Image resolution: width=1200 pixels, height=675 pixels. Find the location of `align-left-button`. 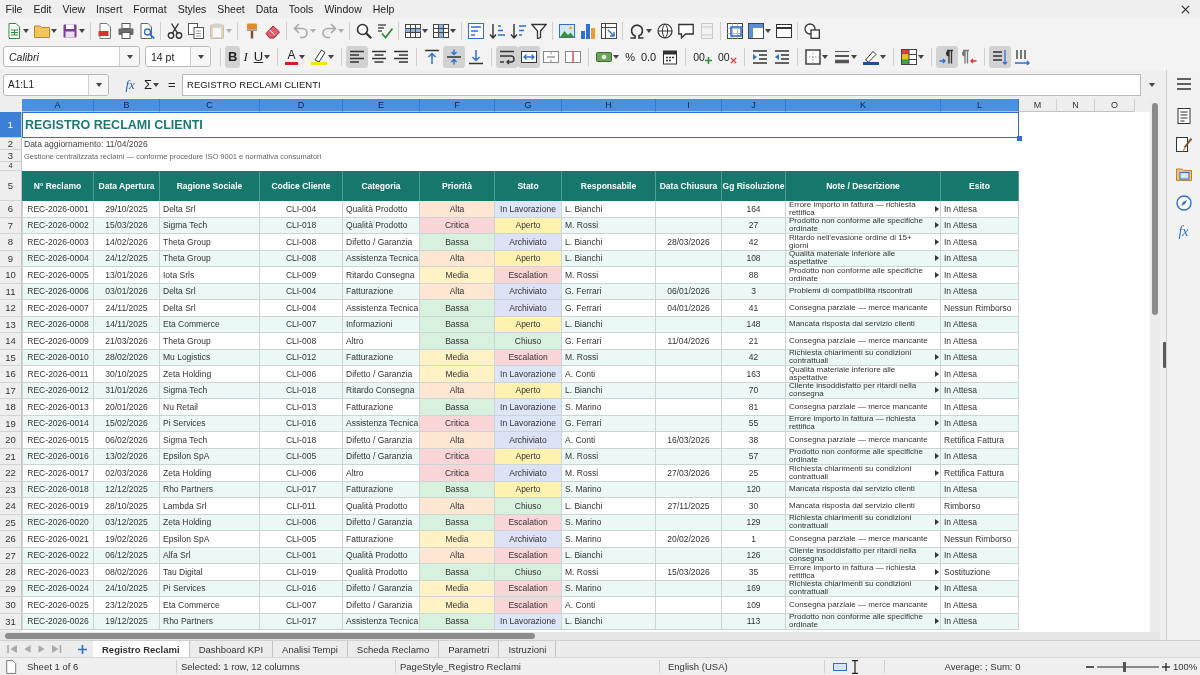

align-left-button is located at coordinates (357, 56).